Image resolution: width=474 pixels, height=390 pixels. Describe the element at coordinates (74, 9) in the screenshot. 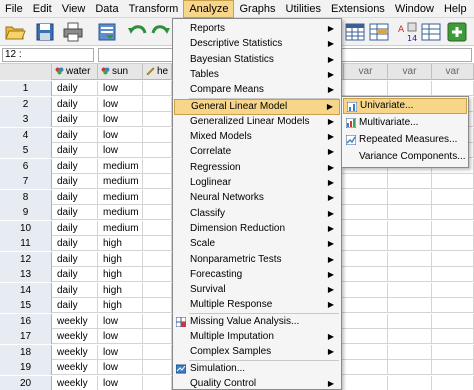

I see `menu-view: View` at that location.